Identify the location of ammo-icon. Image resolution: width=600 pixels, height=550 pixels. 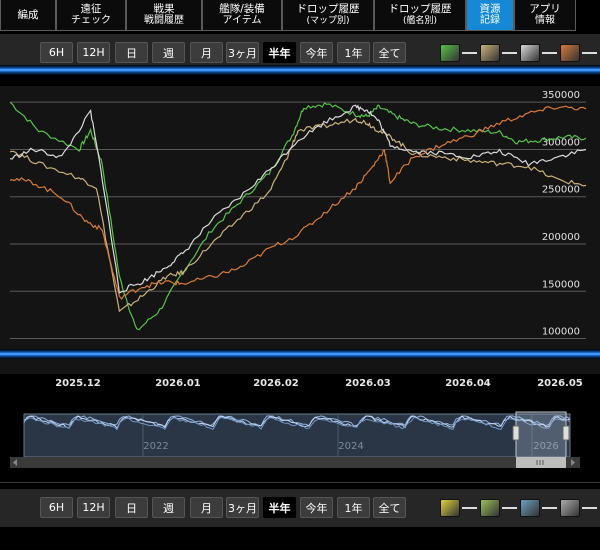
(490, 52).